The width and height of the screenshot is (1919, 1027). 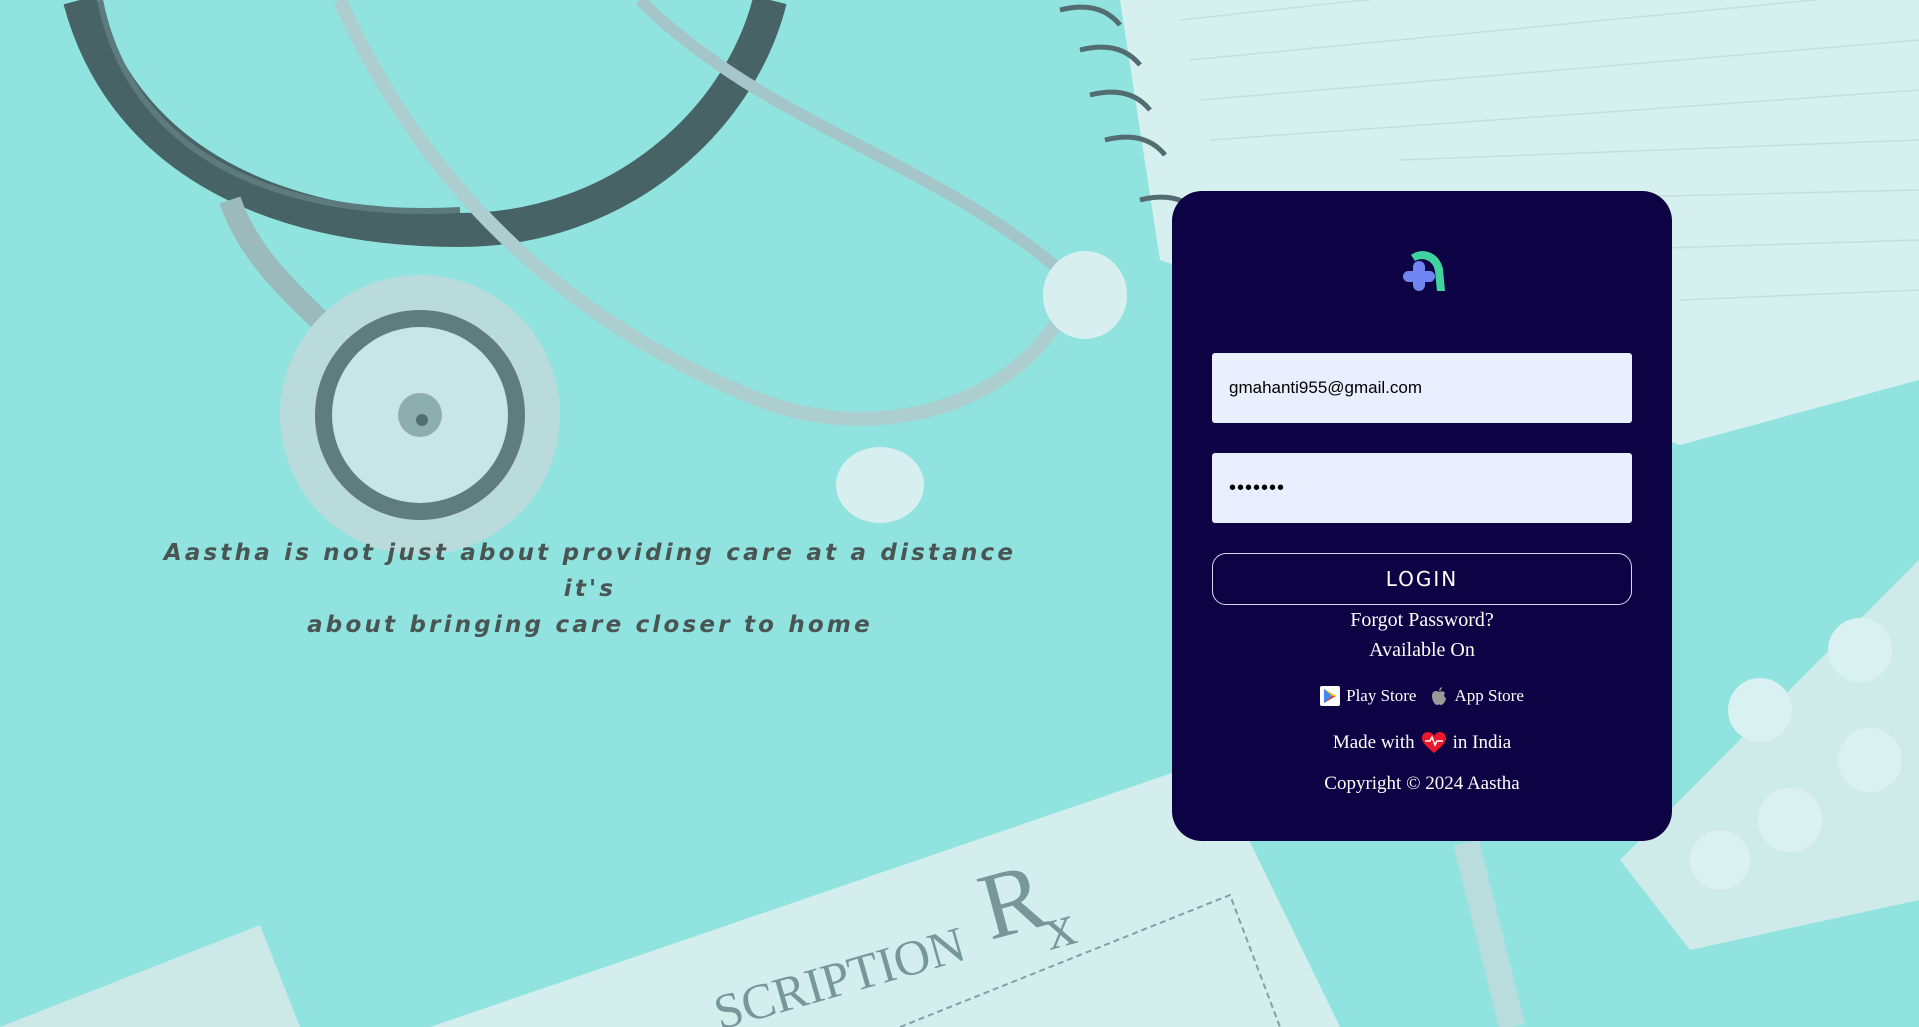 What do you see at coordinates (590, 625) in the screenshot?
I see `tagline-line-2: about bringing care closer to home` at bounding box center [590, 625].